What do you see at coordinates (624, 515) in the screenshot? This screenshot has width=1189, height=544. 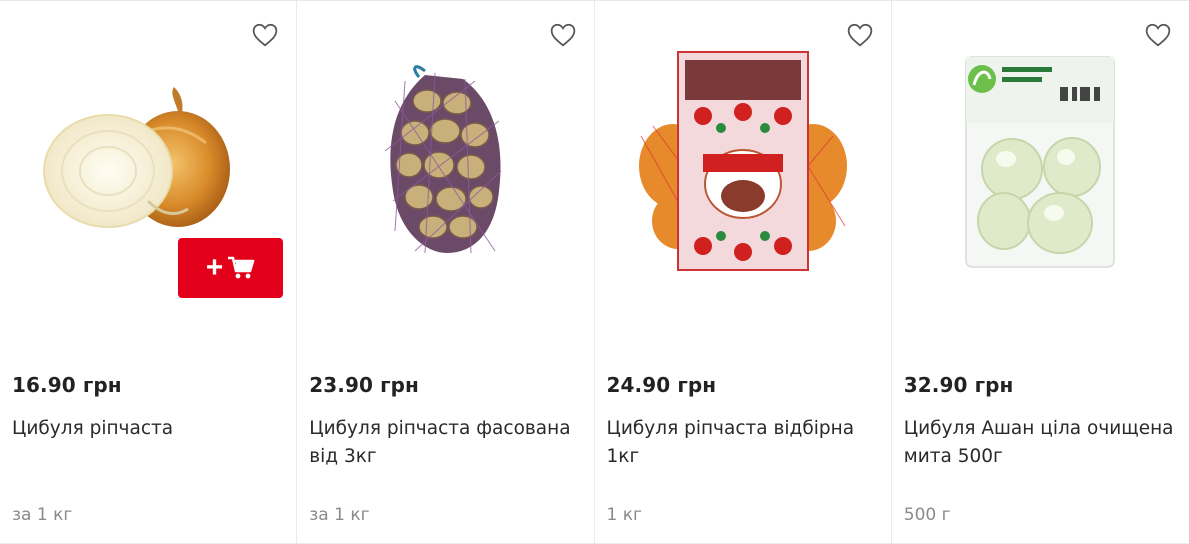 I see `product-unit: 1 кг` at bounding box center [624, 515].